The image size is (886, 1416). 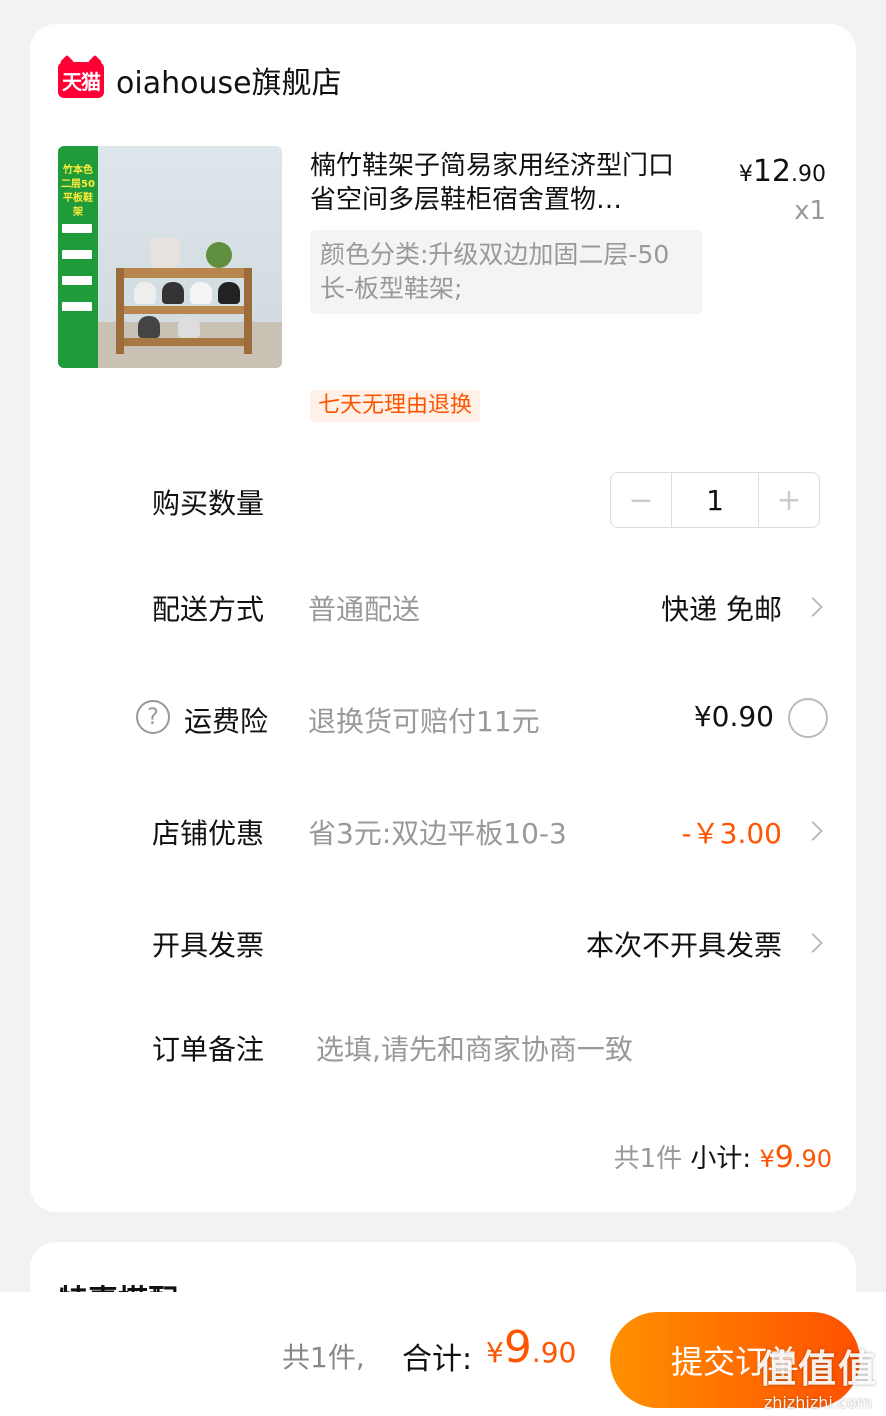 What do you see at coordinates (812, 1159) in the screenshot?
I see `subtotal-decimal: .90` at bounding box center [812, 1159].